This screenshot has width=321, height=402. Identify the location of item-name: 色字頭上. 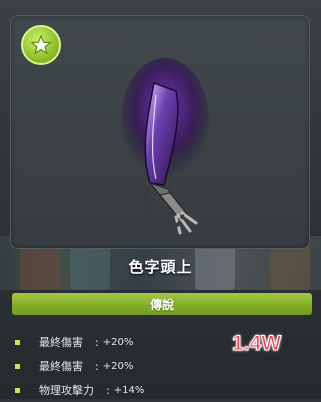
(160, 267).